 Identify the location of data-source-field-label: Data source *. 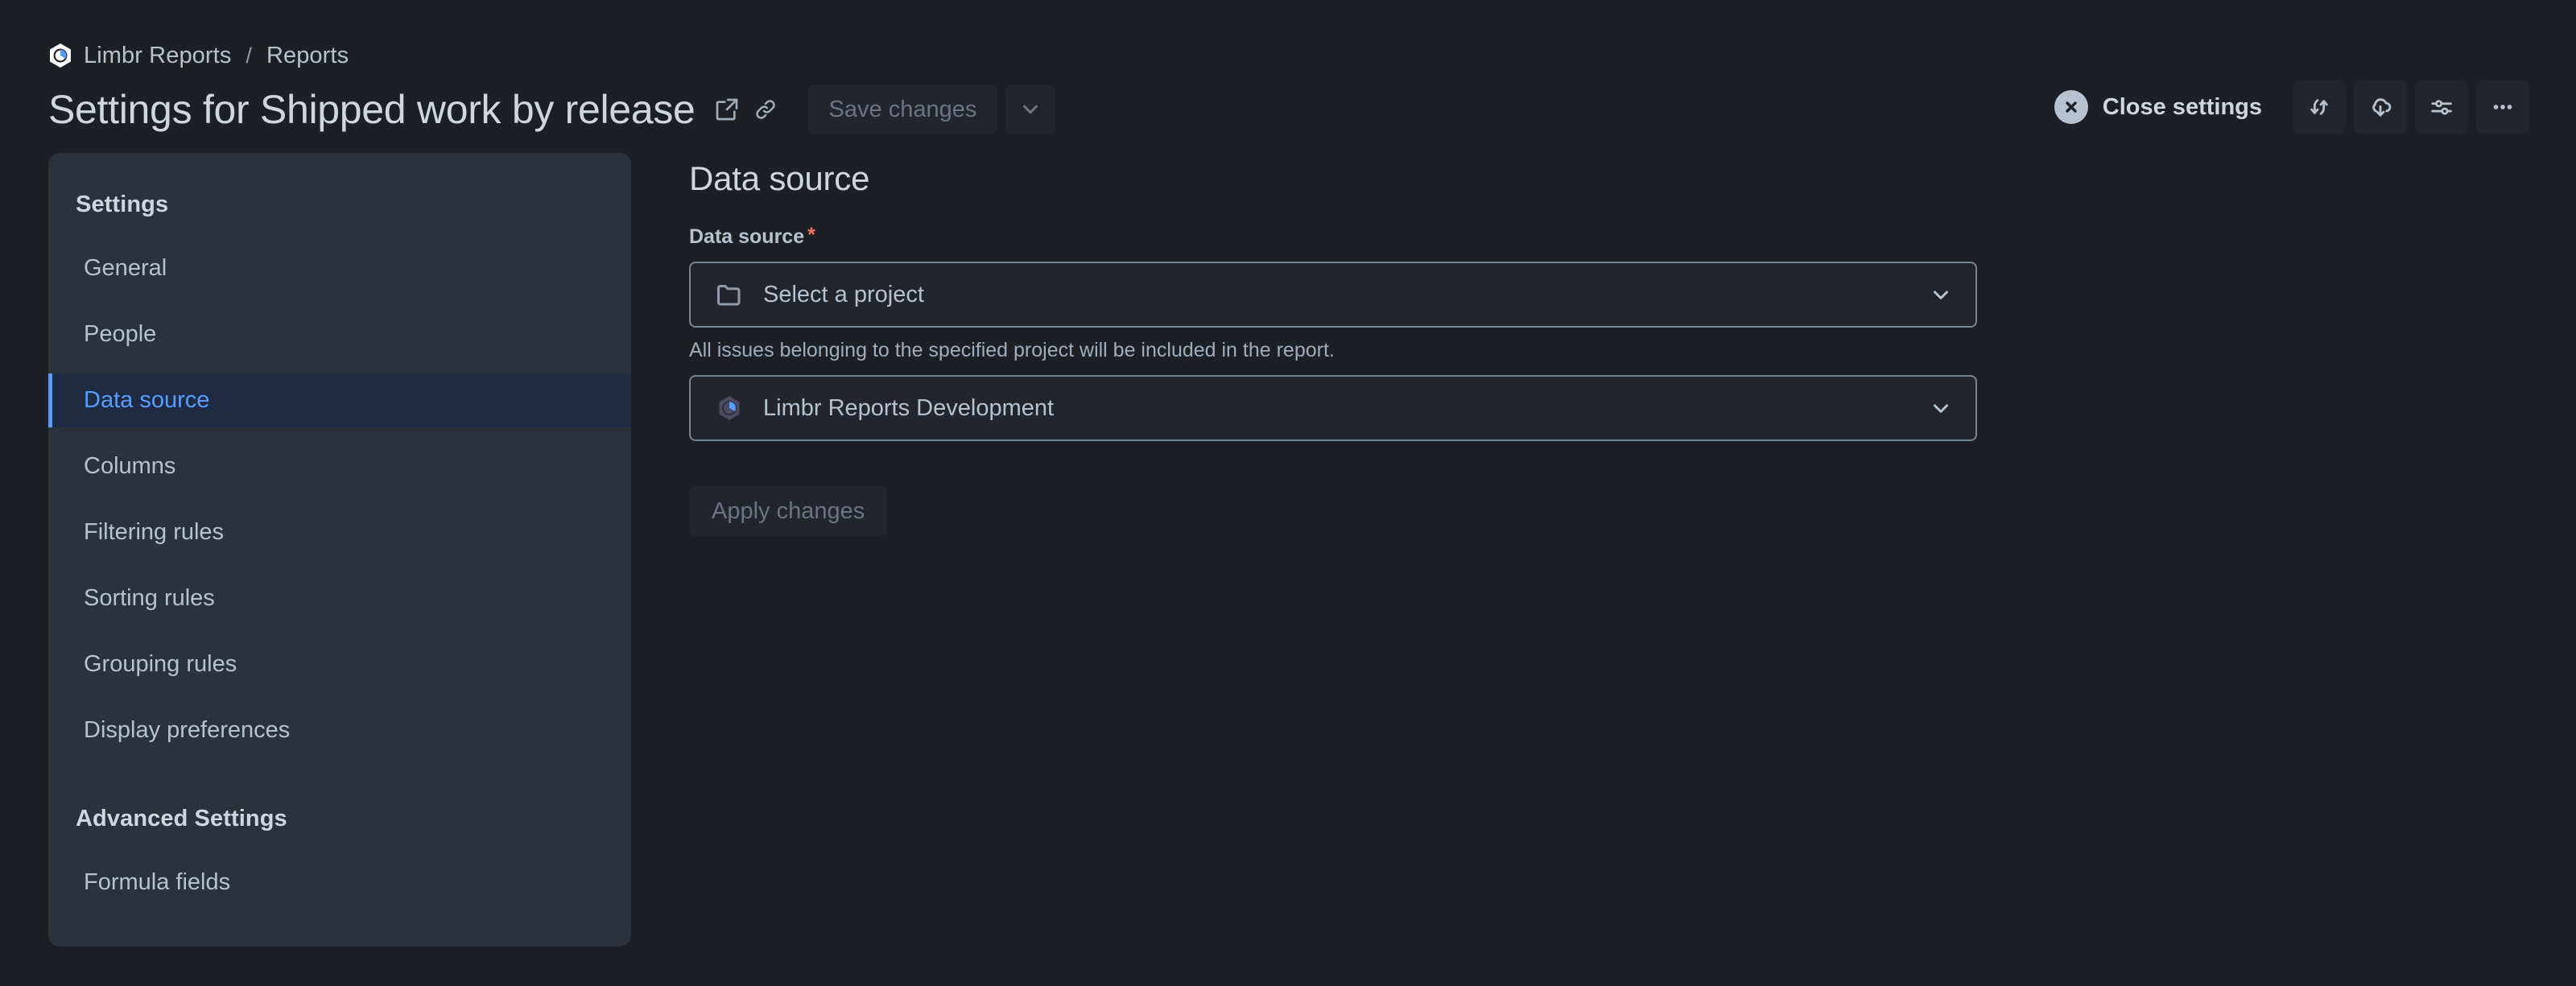
(1608, 237).